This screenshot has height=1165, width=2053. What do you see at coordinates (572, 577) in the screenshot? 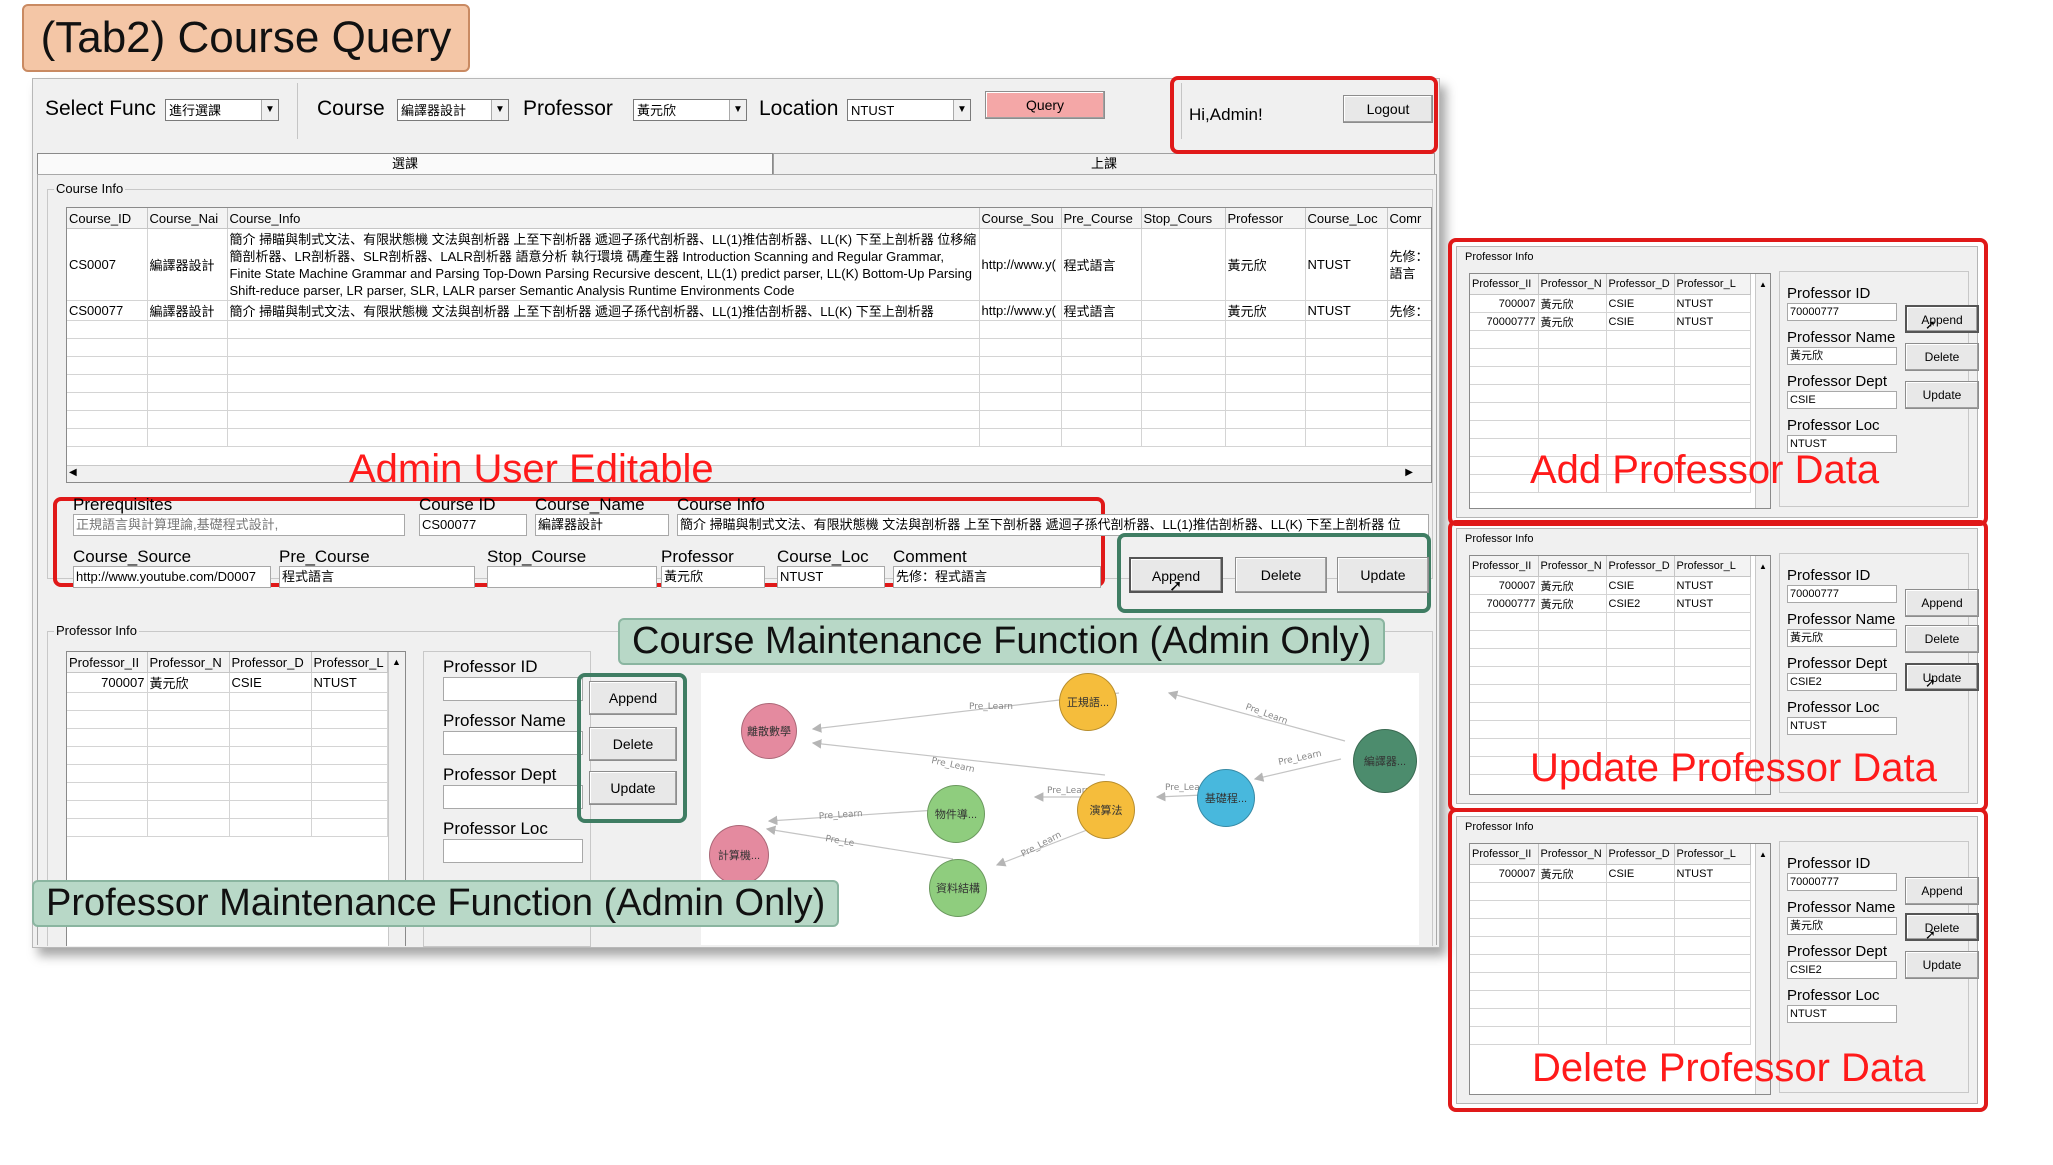
I see `stop-course-field` at bounding box center [572, 577].